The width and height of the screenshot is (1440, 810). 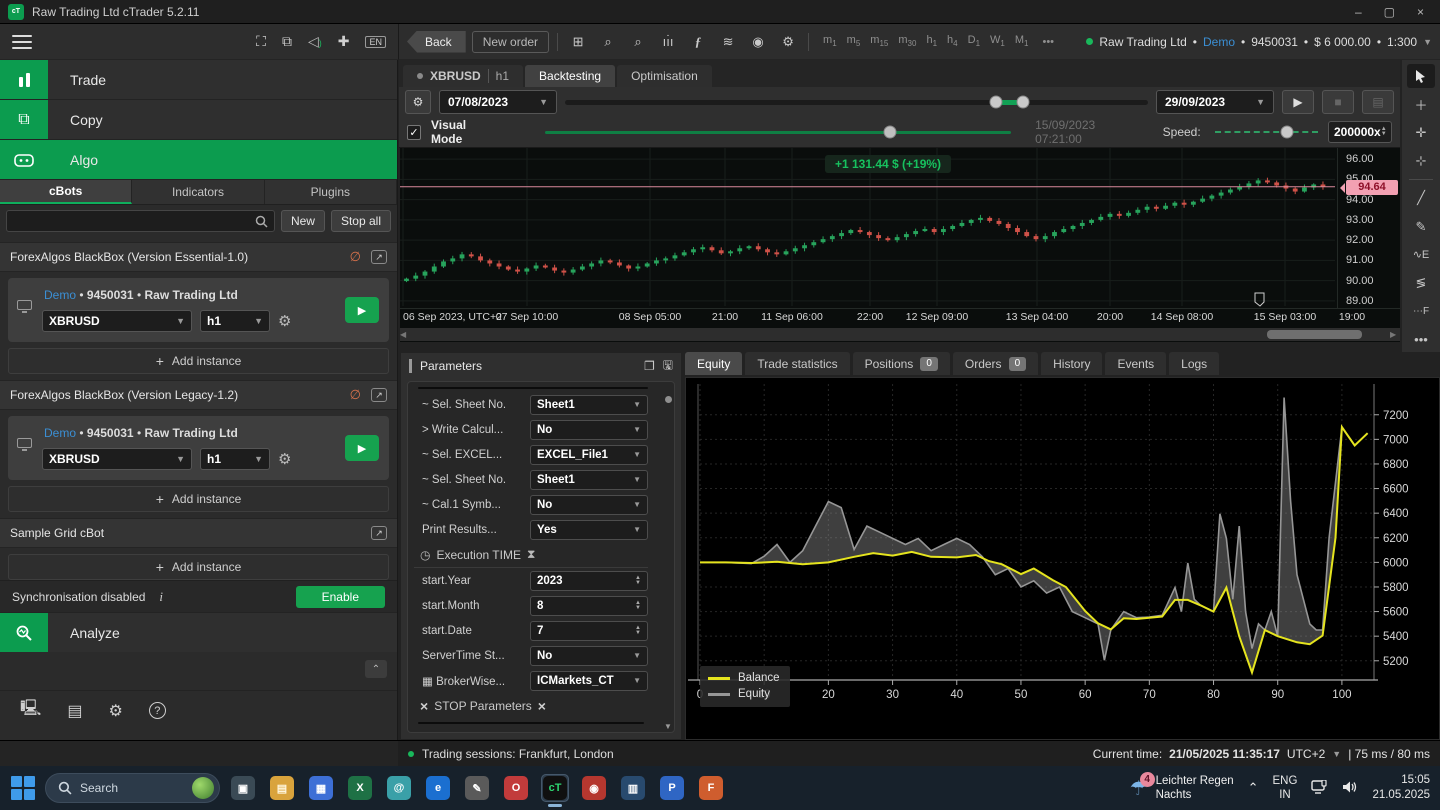 What do you see at coordinates (414, 132) in the screenshot?
I see `visual-mode-checkbox: ✓` at bounding box center [414, 132].